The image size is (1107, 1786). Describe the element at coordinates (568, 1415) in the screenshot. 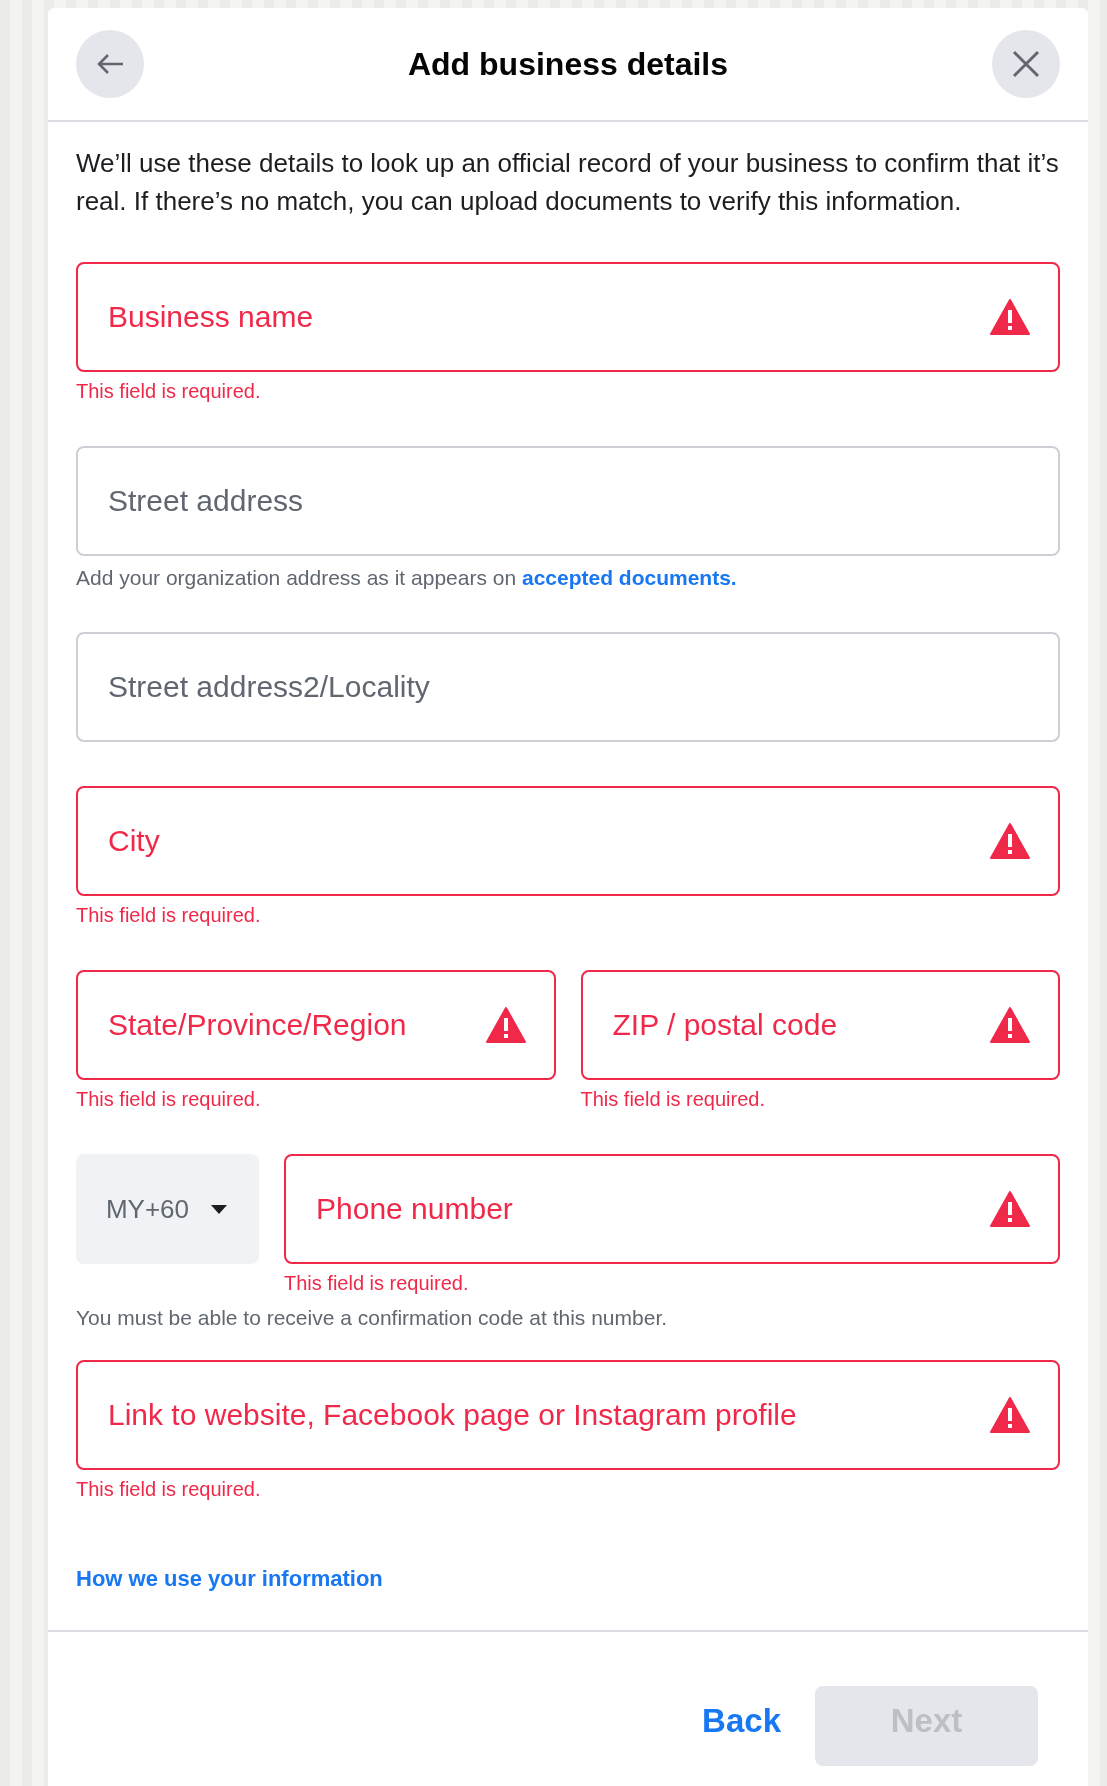

I see `input-field: Link to website, Facebook page or Instagram profile` at that location.